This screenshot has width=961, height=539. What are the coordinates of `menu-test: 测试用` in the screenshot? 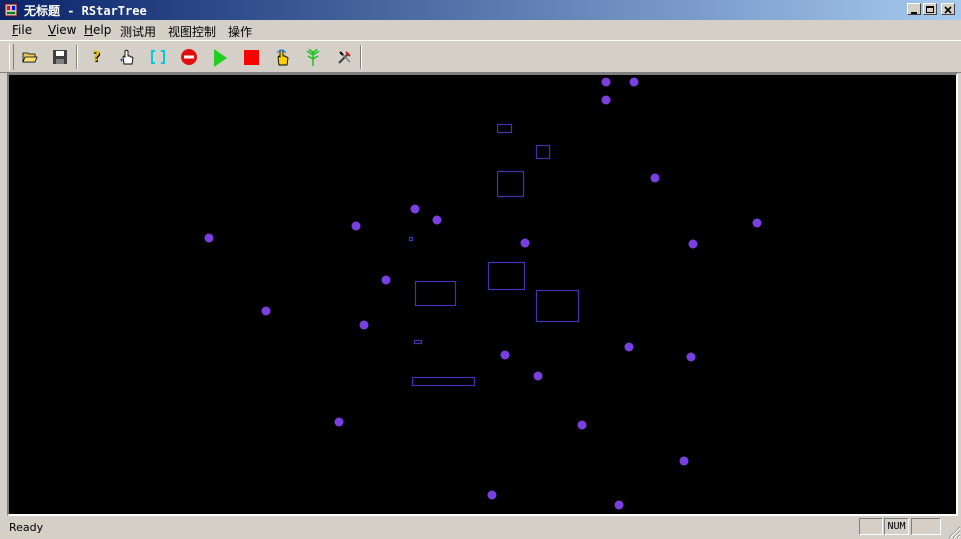 It's located at (138, 31).